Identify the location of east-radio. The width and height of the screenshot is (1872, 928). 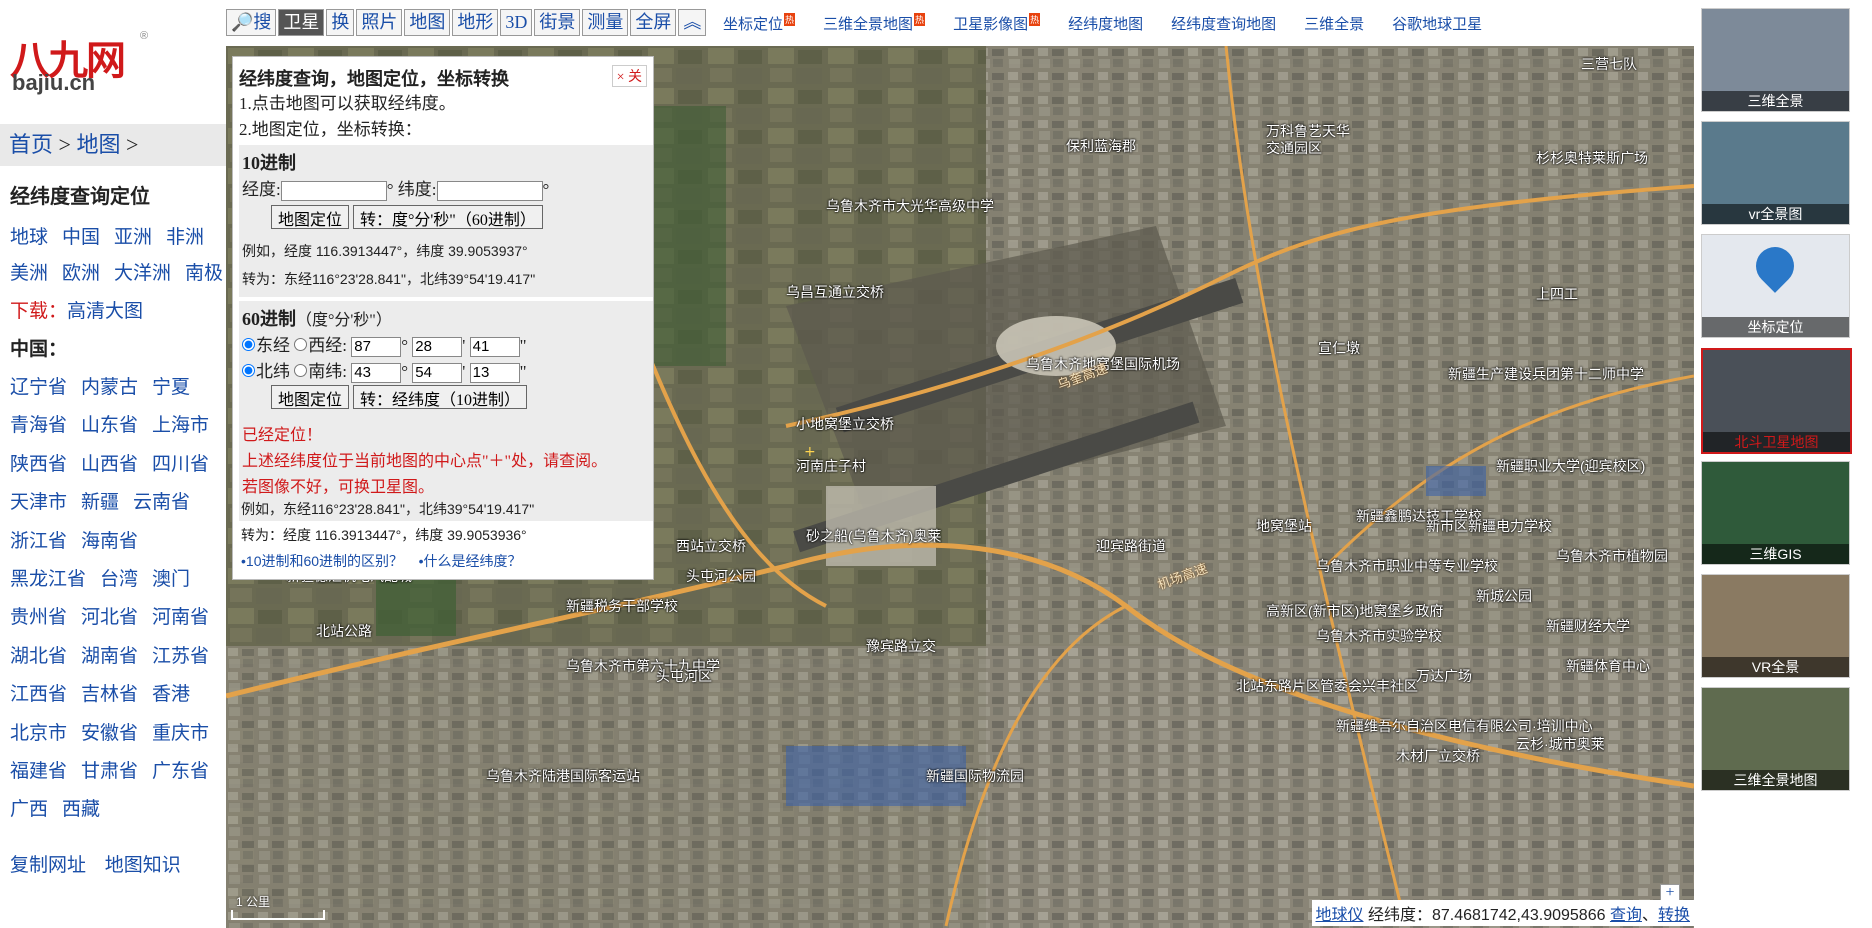
(248, 344).